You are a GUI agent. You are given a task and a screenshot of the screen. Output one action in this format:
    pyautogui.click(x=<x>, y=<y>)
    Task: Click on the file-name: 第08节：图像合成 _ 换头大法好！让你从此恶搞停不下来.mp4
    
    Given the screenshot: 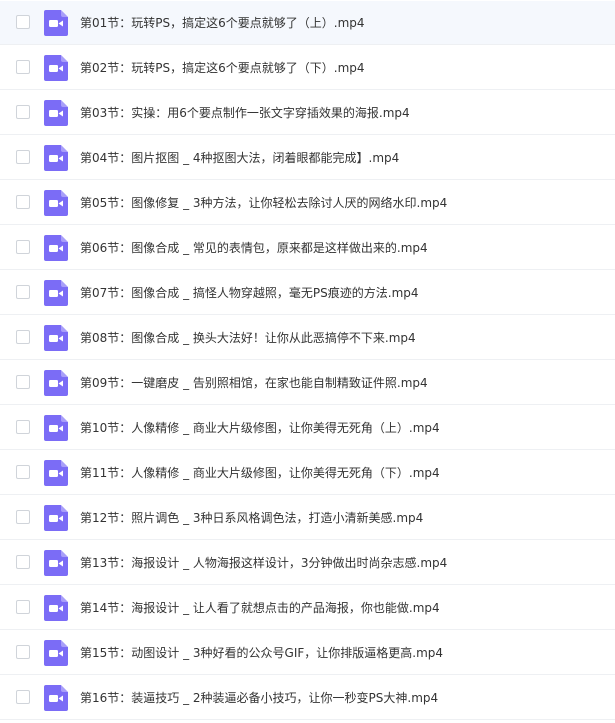 What is the action you would take?
    pyautogui.click(x=248, y=338)
    